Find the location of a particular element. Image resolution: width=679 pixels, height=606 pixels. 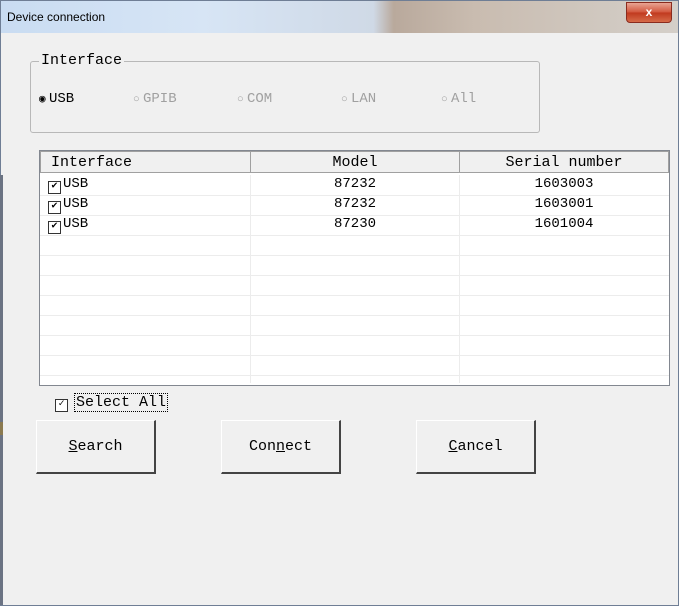

row-serial-cell: 1603001 is located at coordinates (564, 204).